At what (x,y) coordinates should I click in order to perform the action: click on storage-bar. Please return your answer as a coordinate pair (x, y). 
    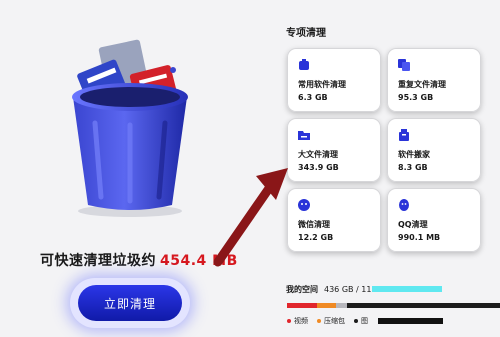
    Looking at the image, I should click on (393, 305).